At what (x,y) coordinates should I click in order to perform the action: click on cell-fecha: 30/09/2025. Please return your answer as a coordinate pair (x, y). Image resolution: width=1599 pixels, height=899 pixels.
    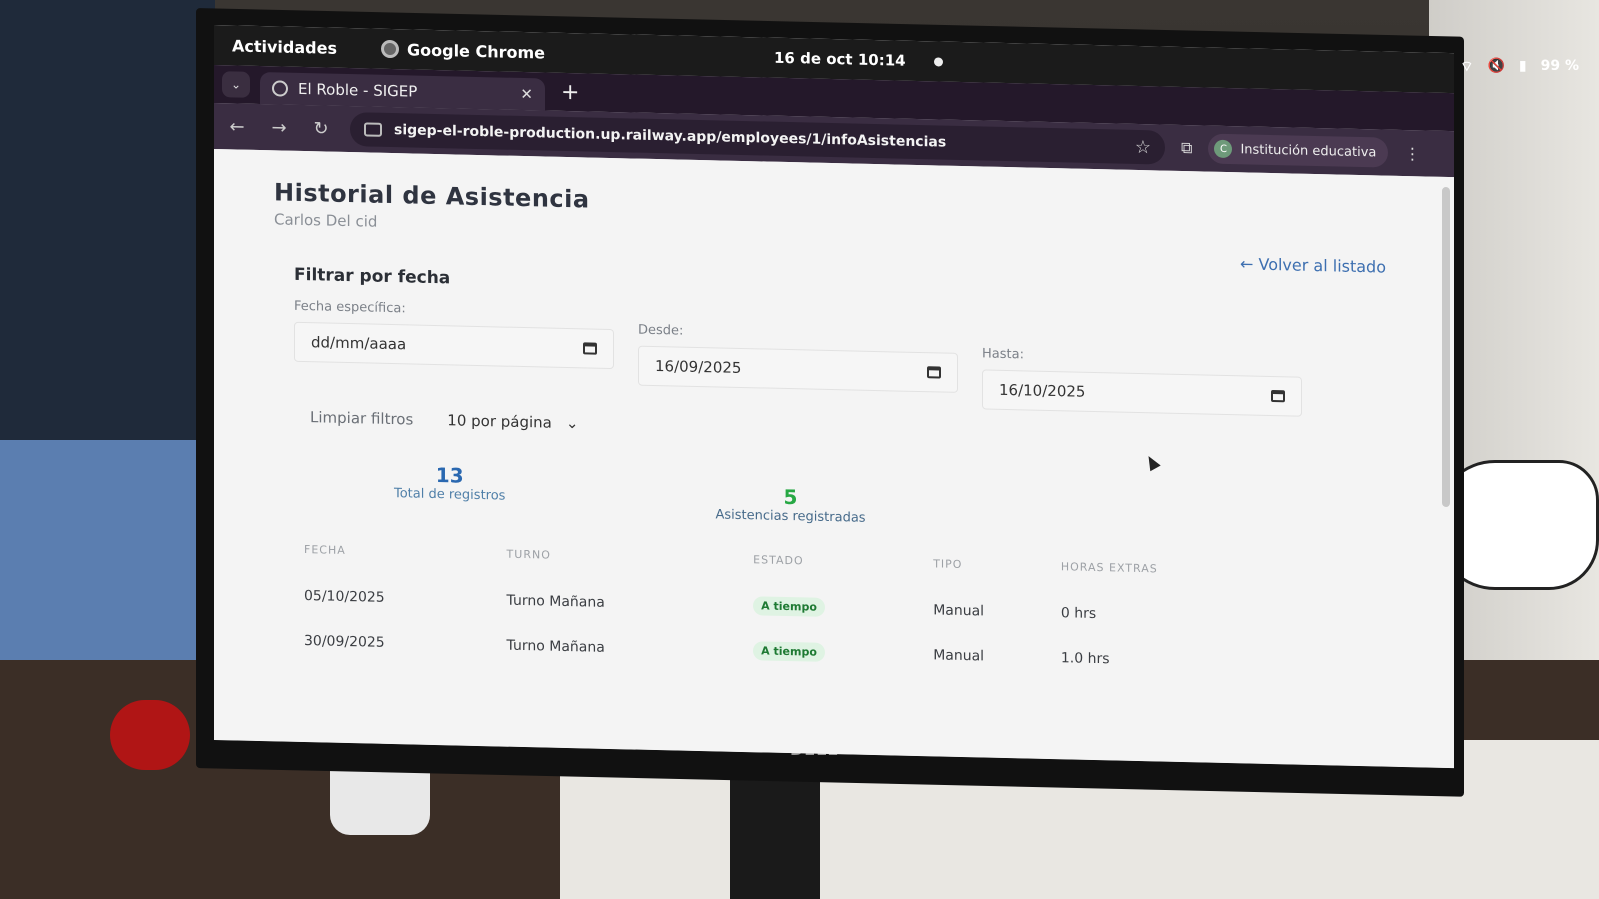
    Looking at the image, I should click on (344, 641).